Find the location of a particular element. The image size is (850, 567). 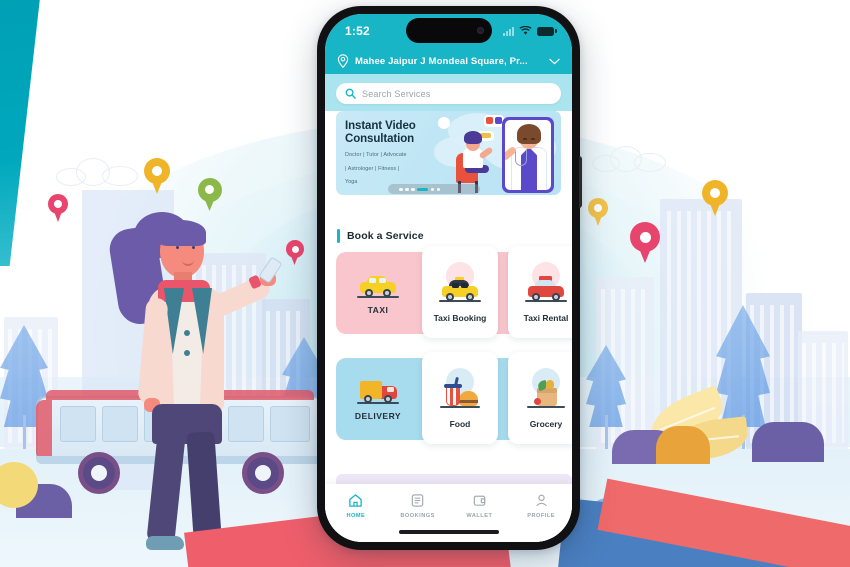

bubble-dot-purple is located at coordinates (498, 120).